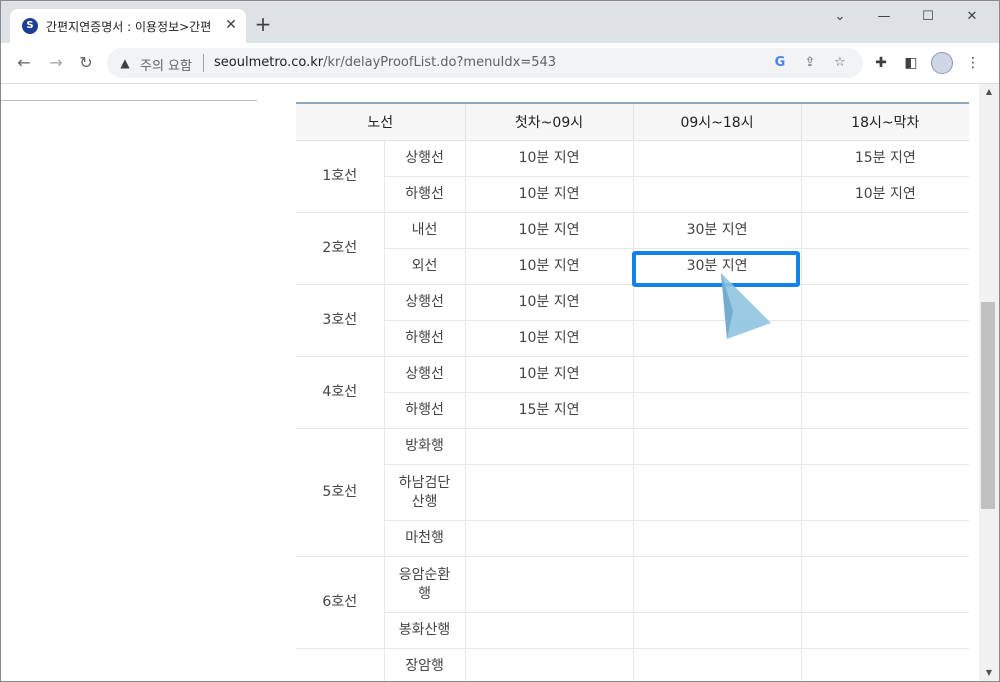 The width and height of the screenshot is (1000, 682). I want to click on tab-search-icon: ⌄, so click(840, 17).